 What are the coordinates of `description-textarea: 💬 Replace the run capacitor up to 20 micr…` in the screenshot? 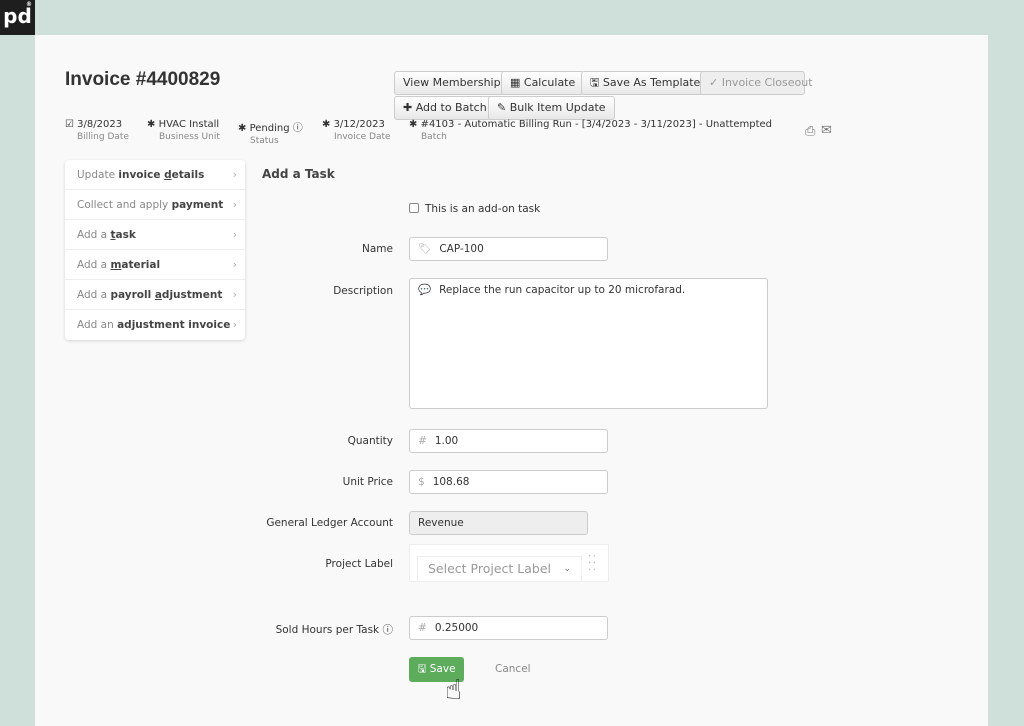 It's located at (588, 343).